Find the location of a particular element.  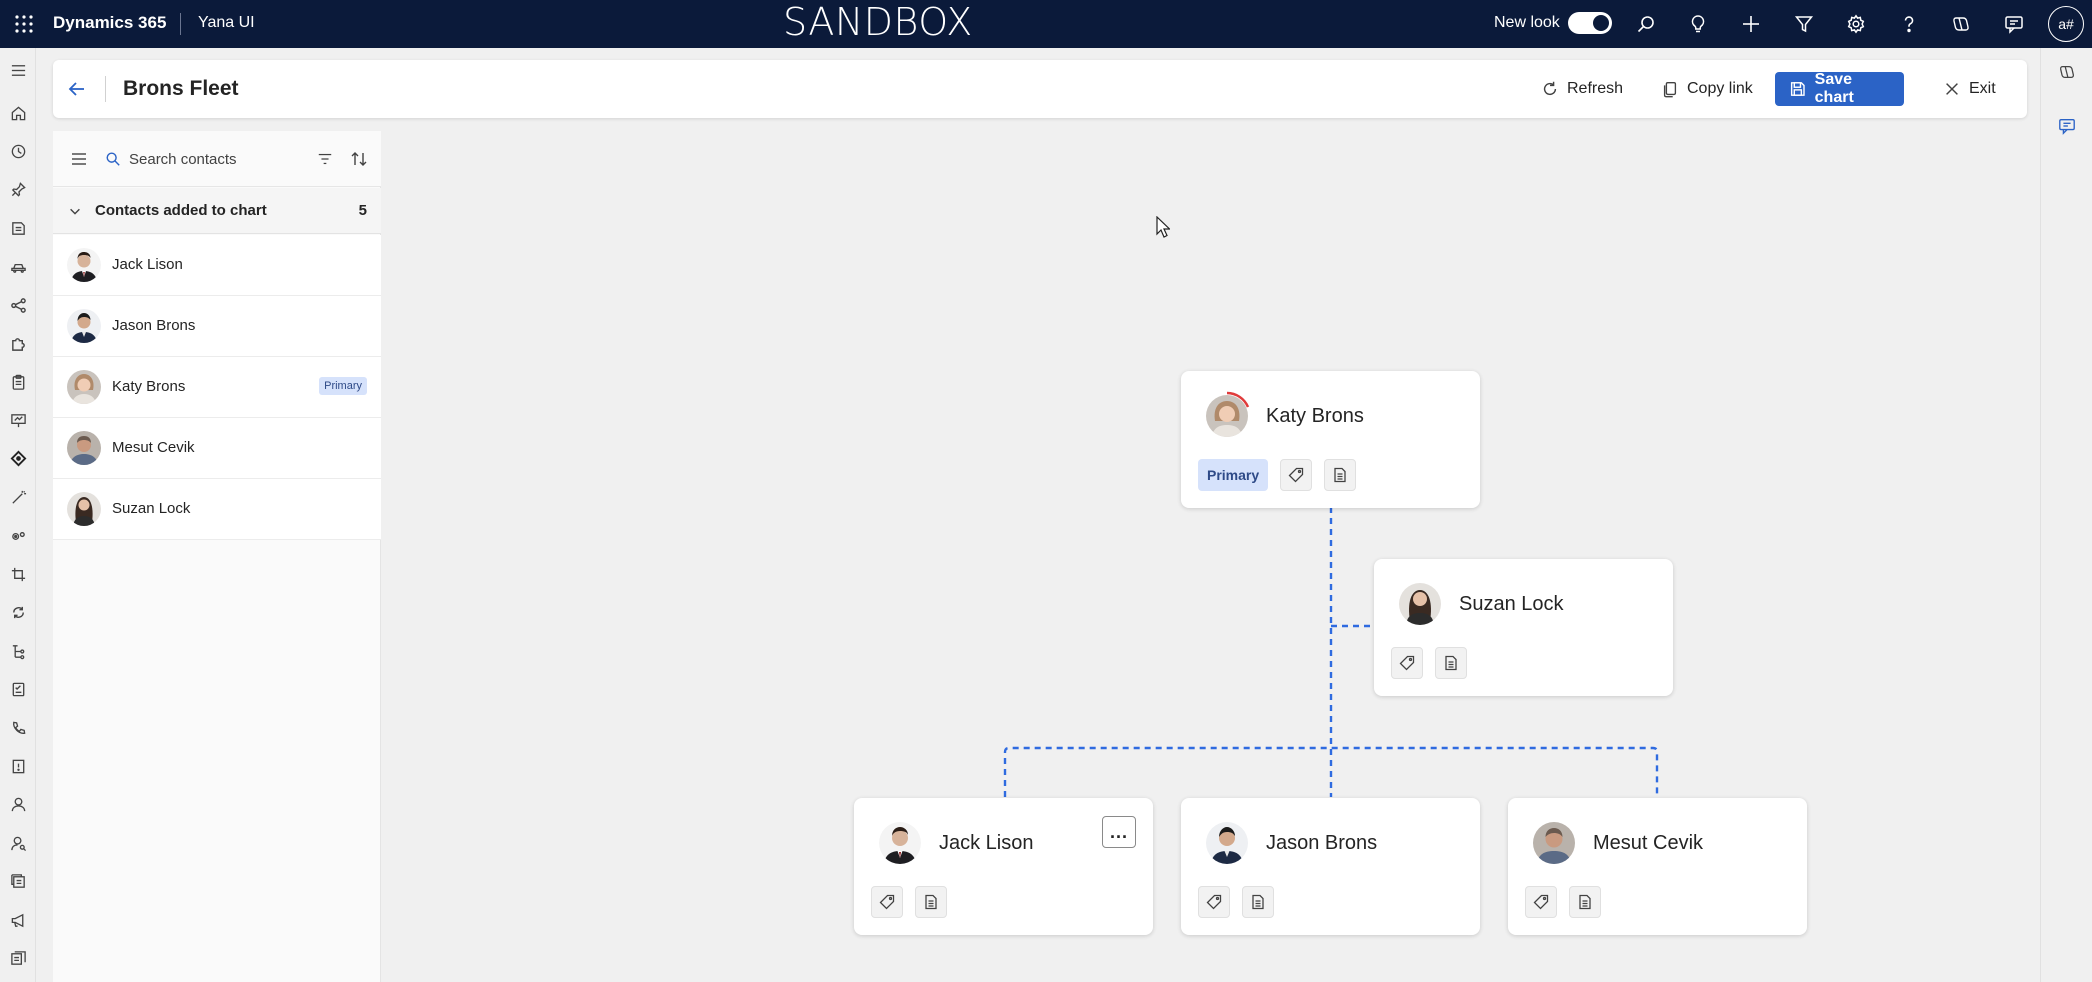

left-navigation-rail is located at coordinates (18, 515).